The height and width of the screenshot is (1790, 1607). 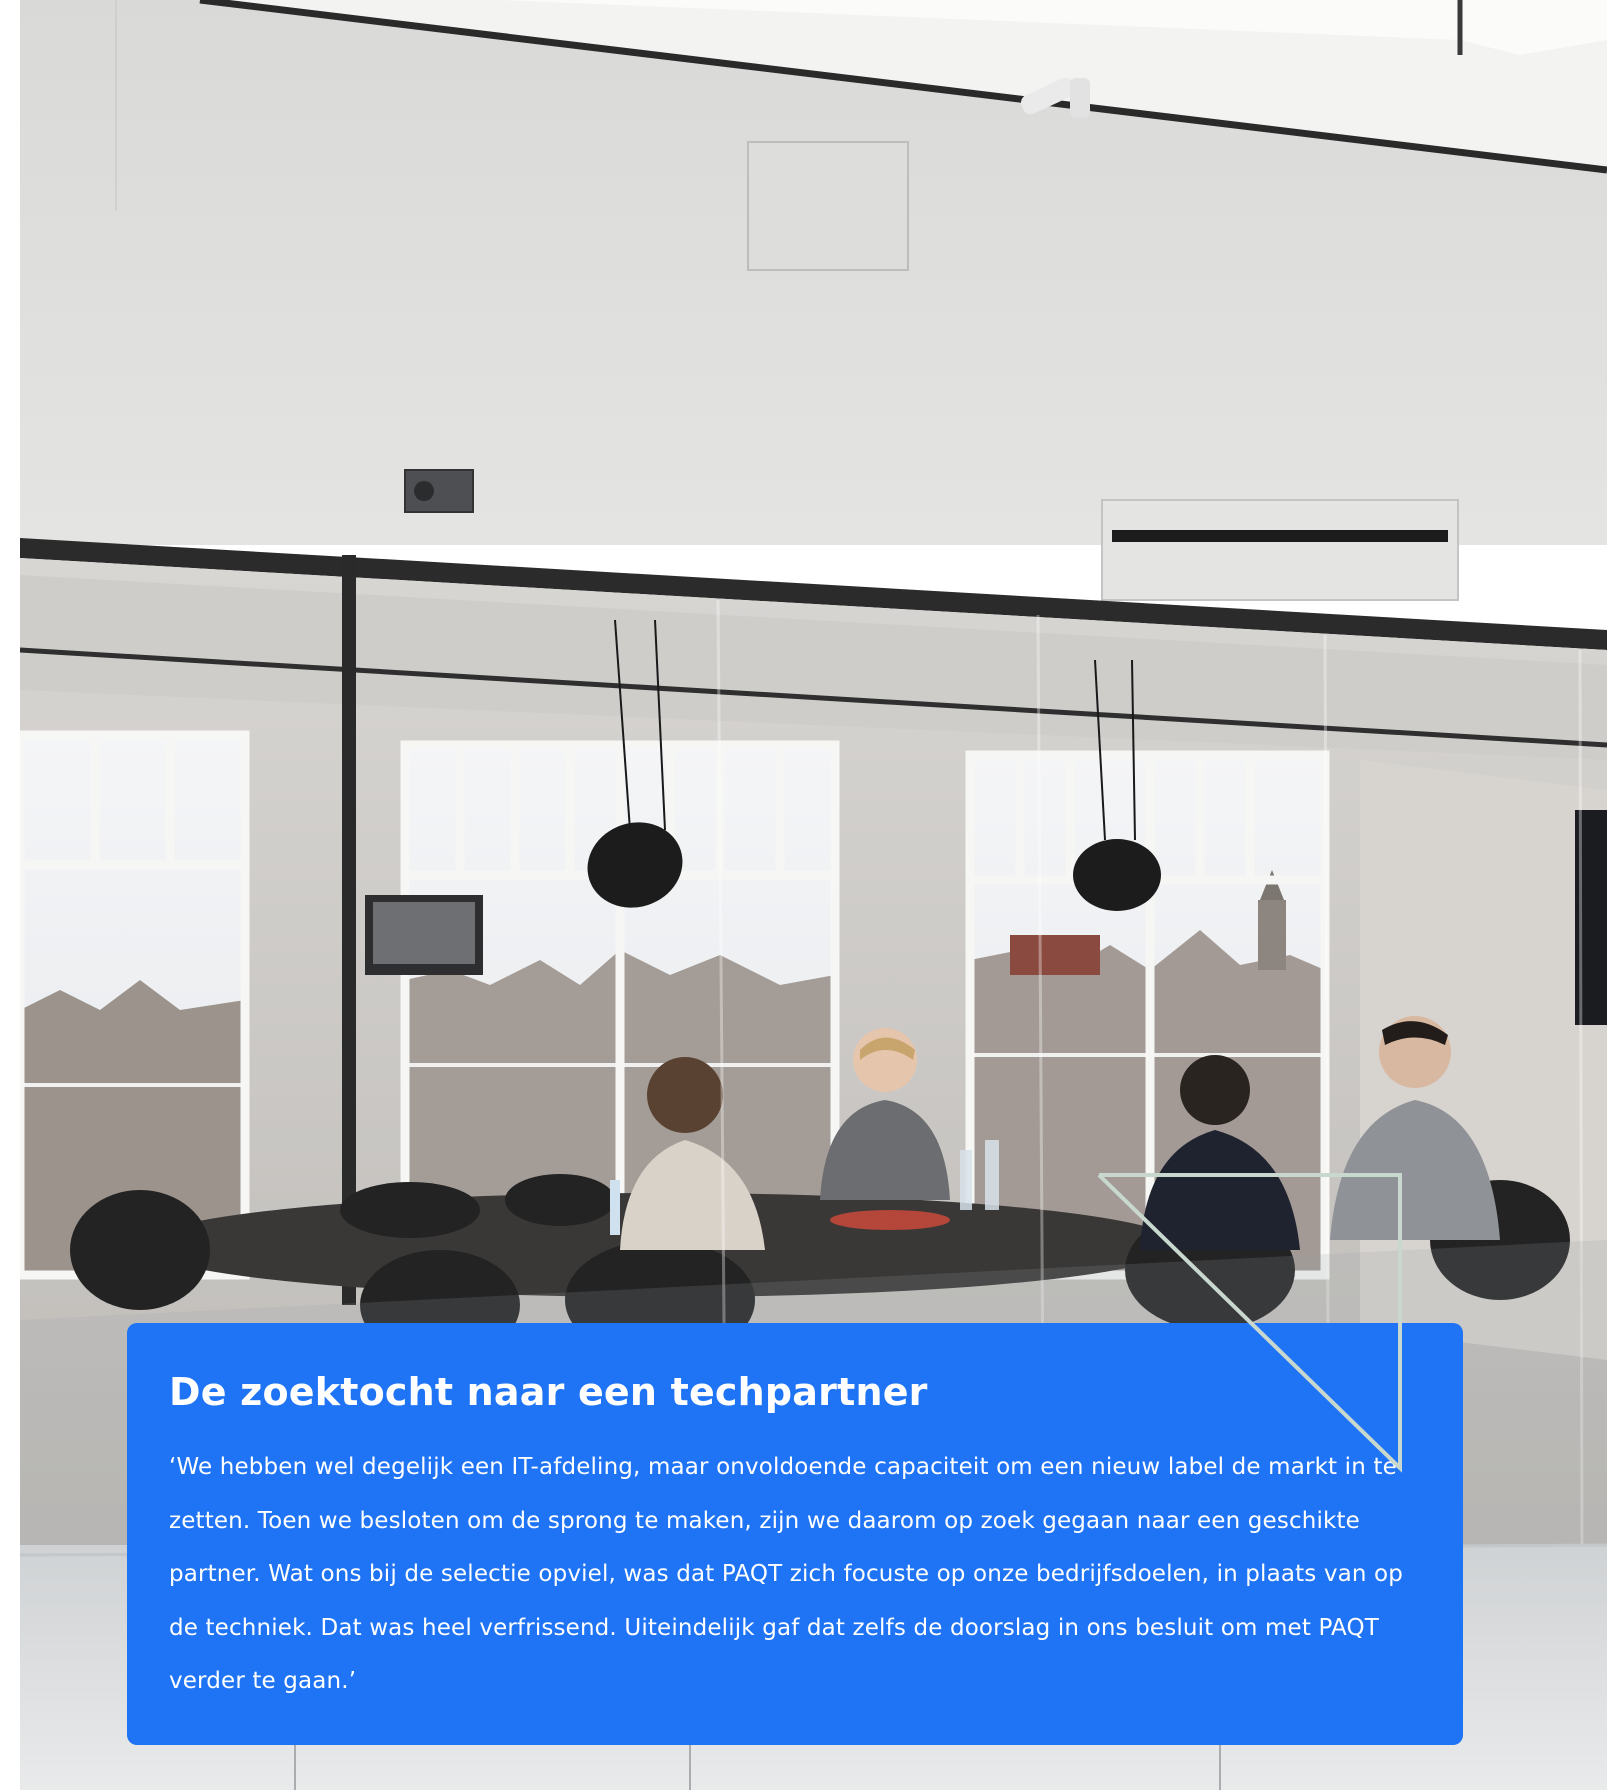 I want to click on quote-title: De zoektocht naar een techpartner, so click(x=548, y=1392).